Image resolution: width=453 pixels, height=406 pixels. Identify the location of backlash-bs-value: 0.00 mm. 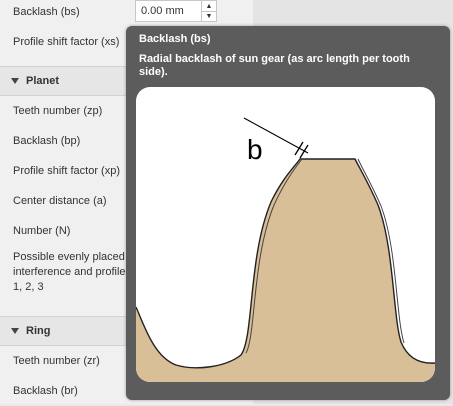
(162, 11).